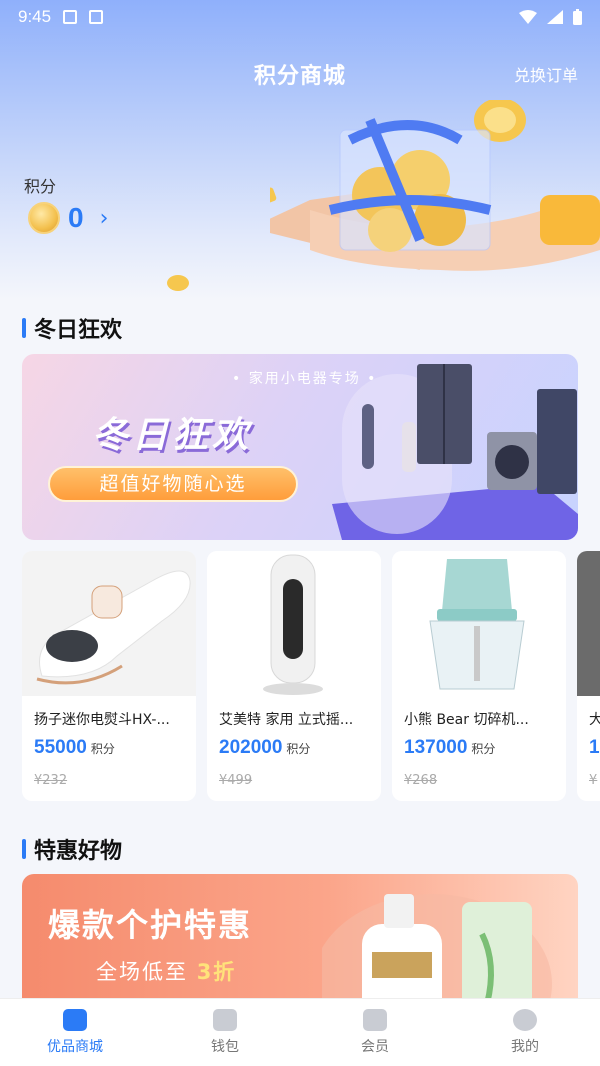 The image size is (600, 1066). Describe the element at coordinates (555, 17) in the screenshot. I see `signal-icon` at that location.